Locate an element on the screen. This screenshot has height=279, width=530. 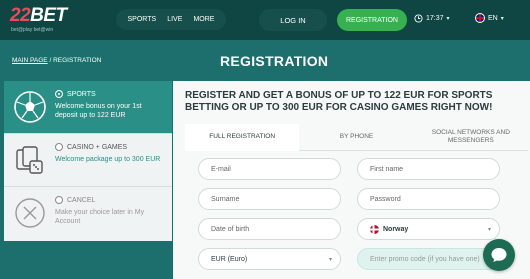
breadcrumb-home: MAIN PAGE is located at coordinates (30, 60).